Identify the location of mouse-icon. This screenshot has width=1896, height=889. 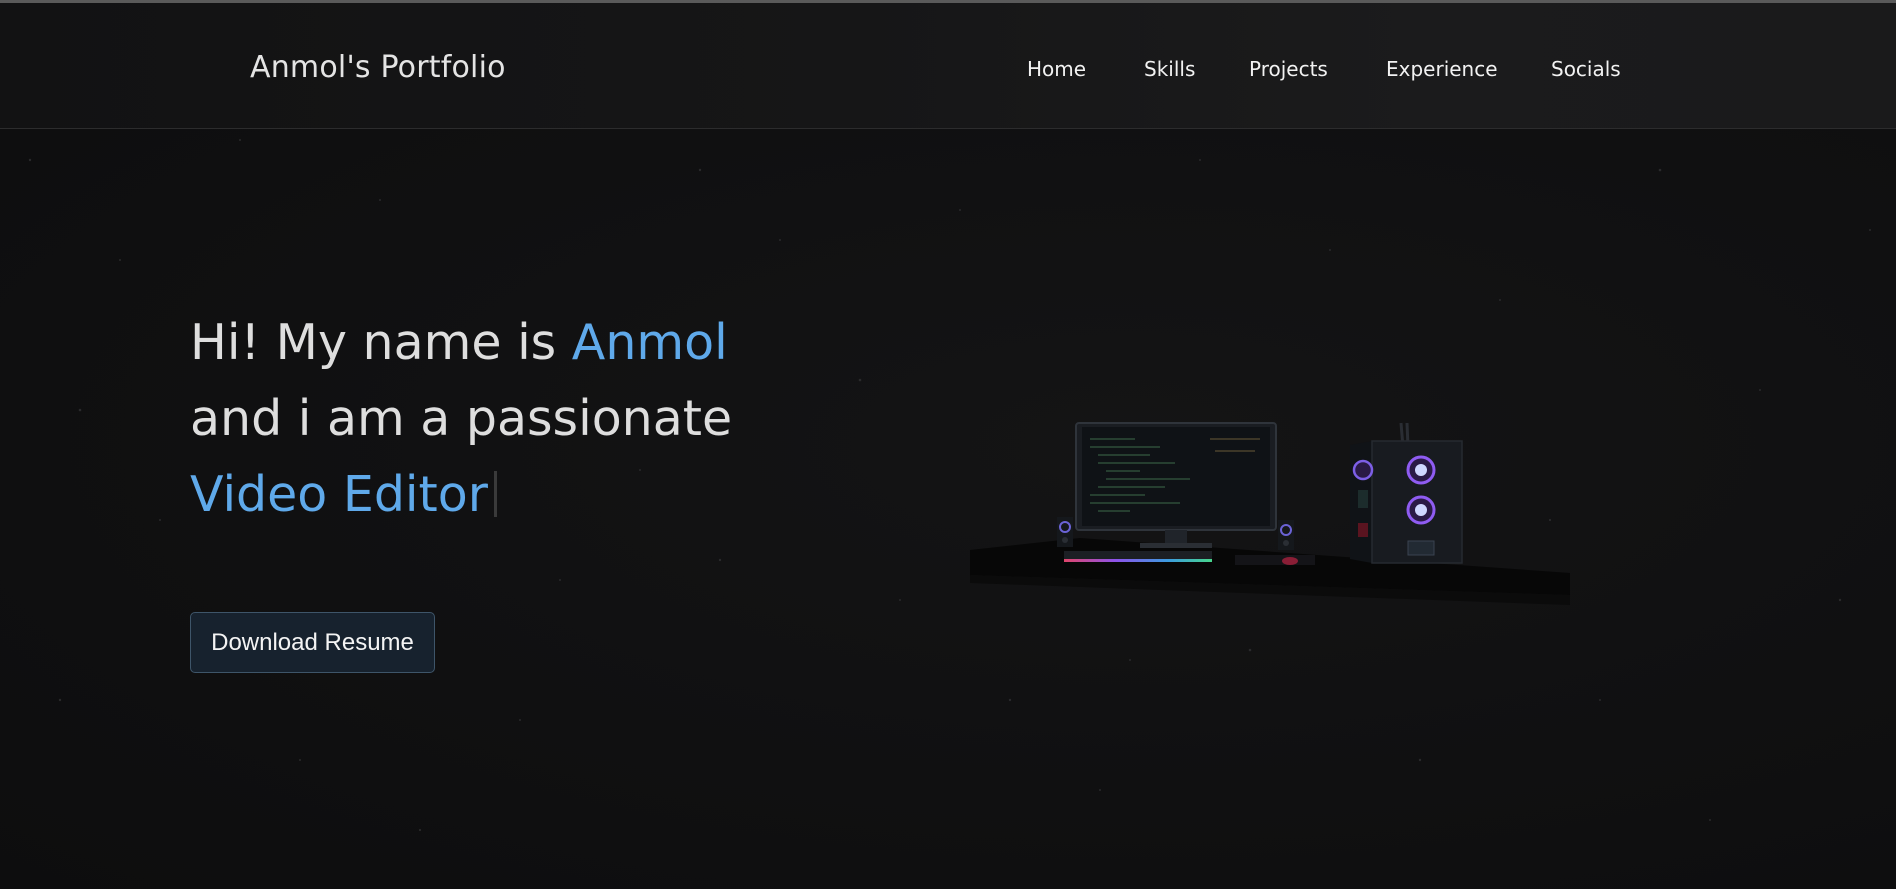
(1290, 561).